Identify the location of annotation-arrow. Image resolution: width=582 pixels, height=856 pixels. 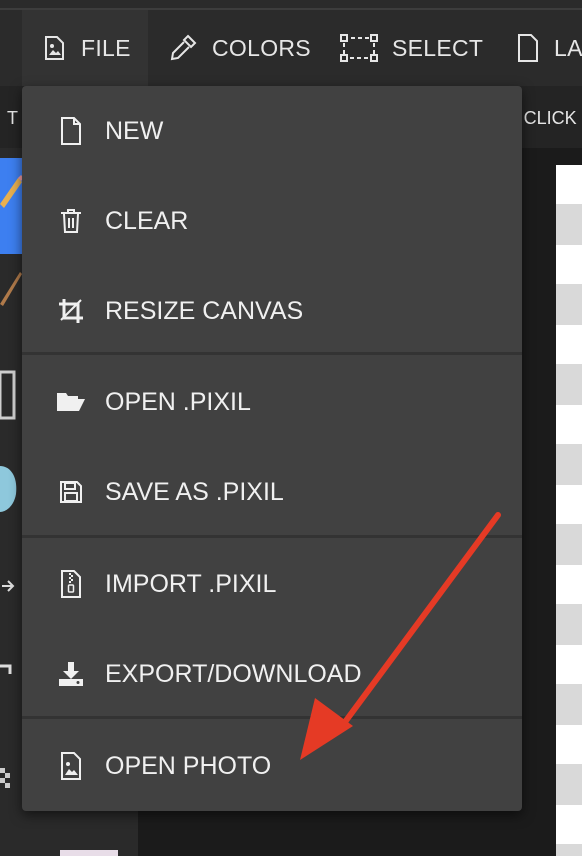
(400, 636).